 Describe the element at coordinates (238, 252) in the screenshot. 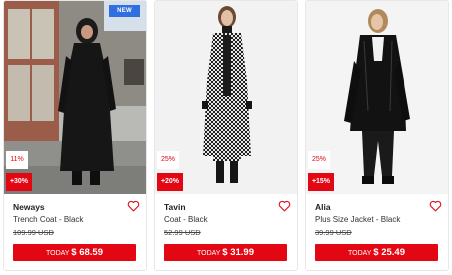

I see `today-price: $ 31.99` at that location.